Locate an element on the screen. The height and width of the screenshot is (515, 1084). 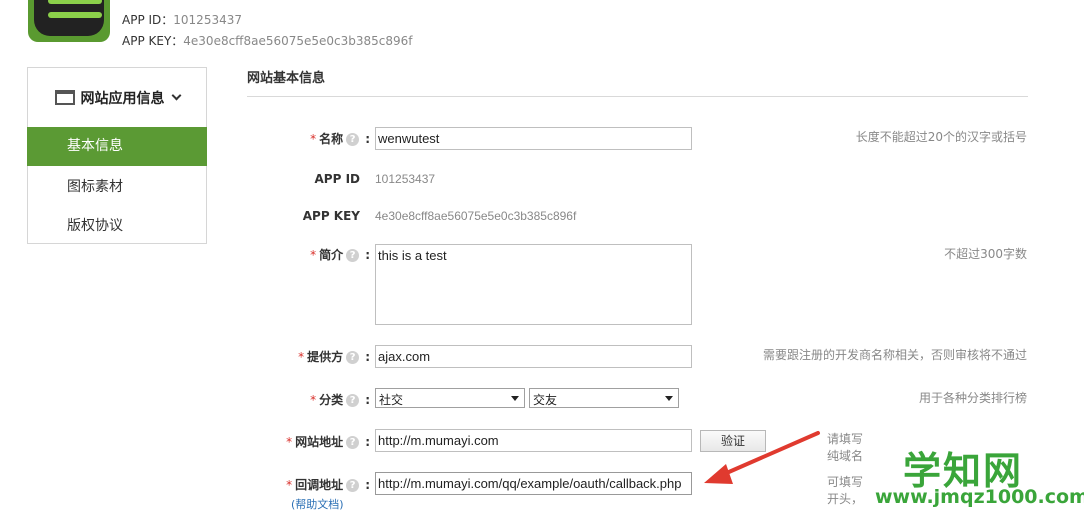
window-icon is located at coordinates (64, 97).